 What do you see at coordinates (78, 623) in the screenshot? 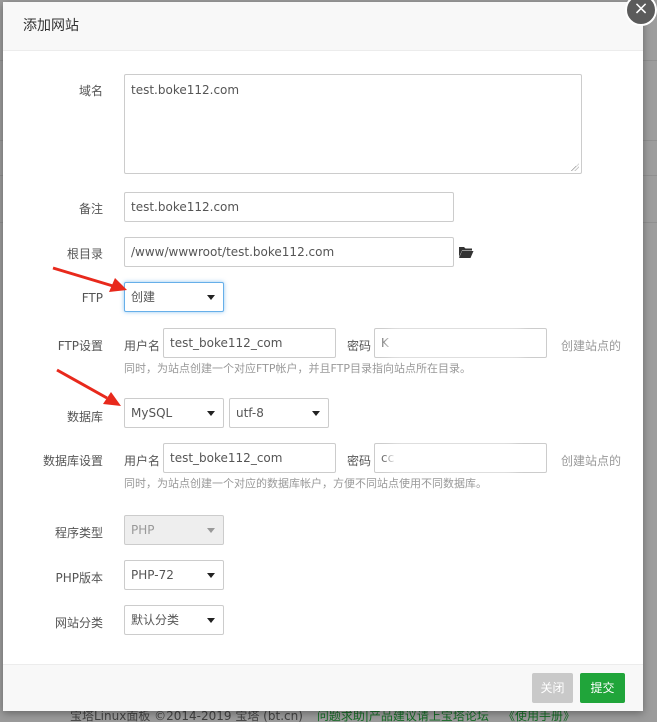
I see `site-category-label: 网站分类` at bounding box center [78, 623].